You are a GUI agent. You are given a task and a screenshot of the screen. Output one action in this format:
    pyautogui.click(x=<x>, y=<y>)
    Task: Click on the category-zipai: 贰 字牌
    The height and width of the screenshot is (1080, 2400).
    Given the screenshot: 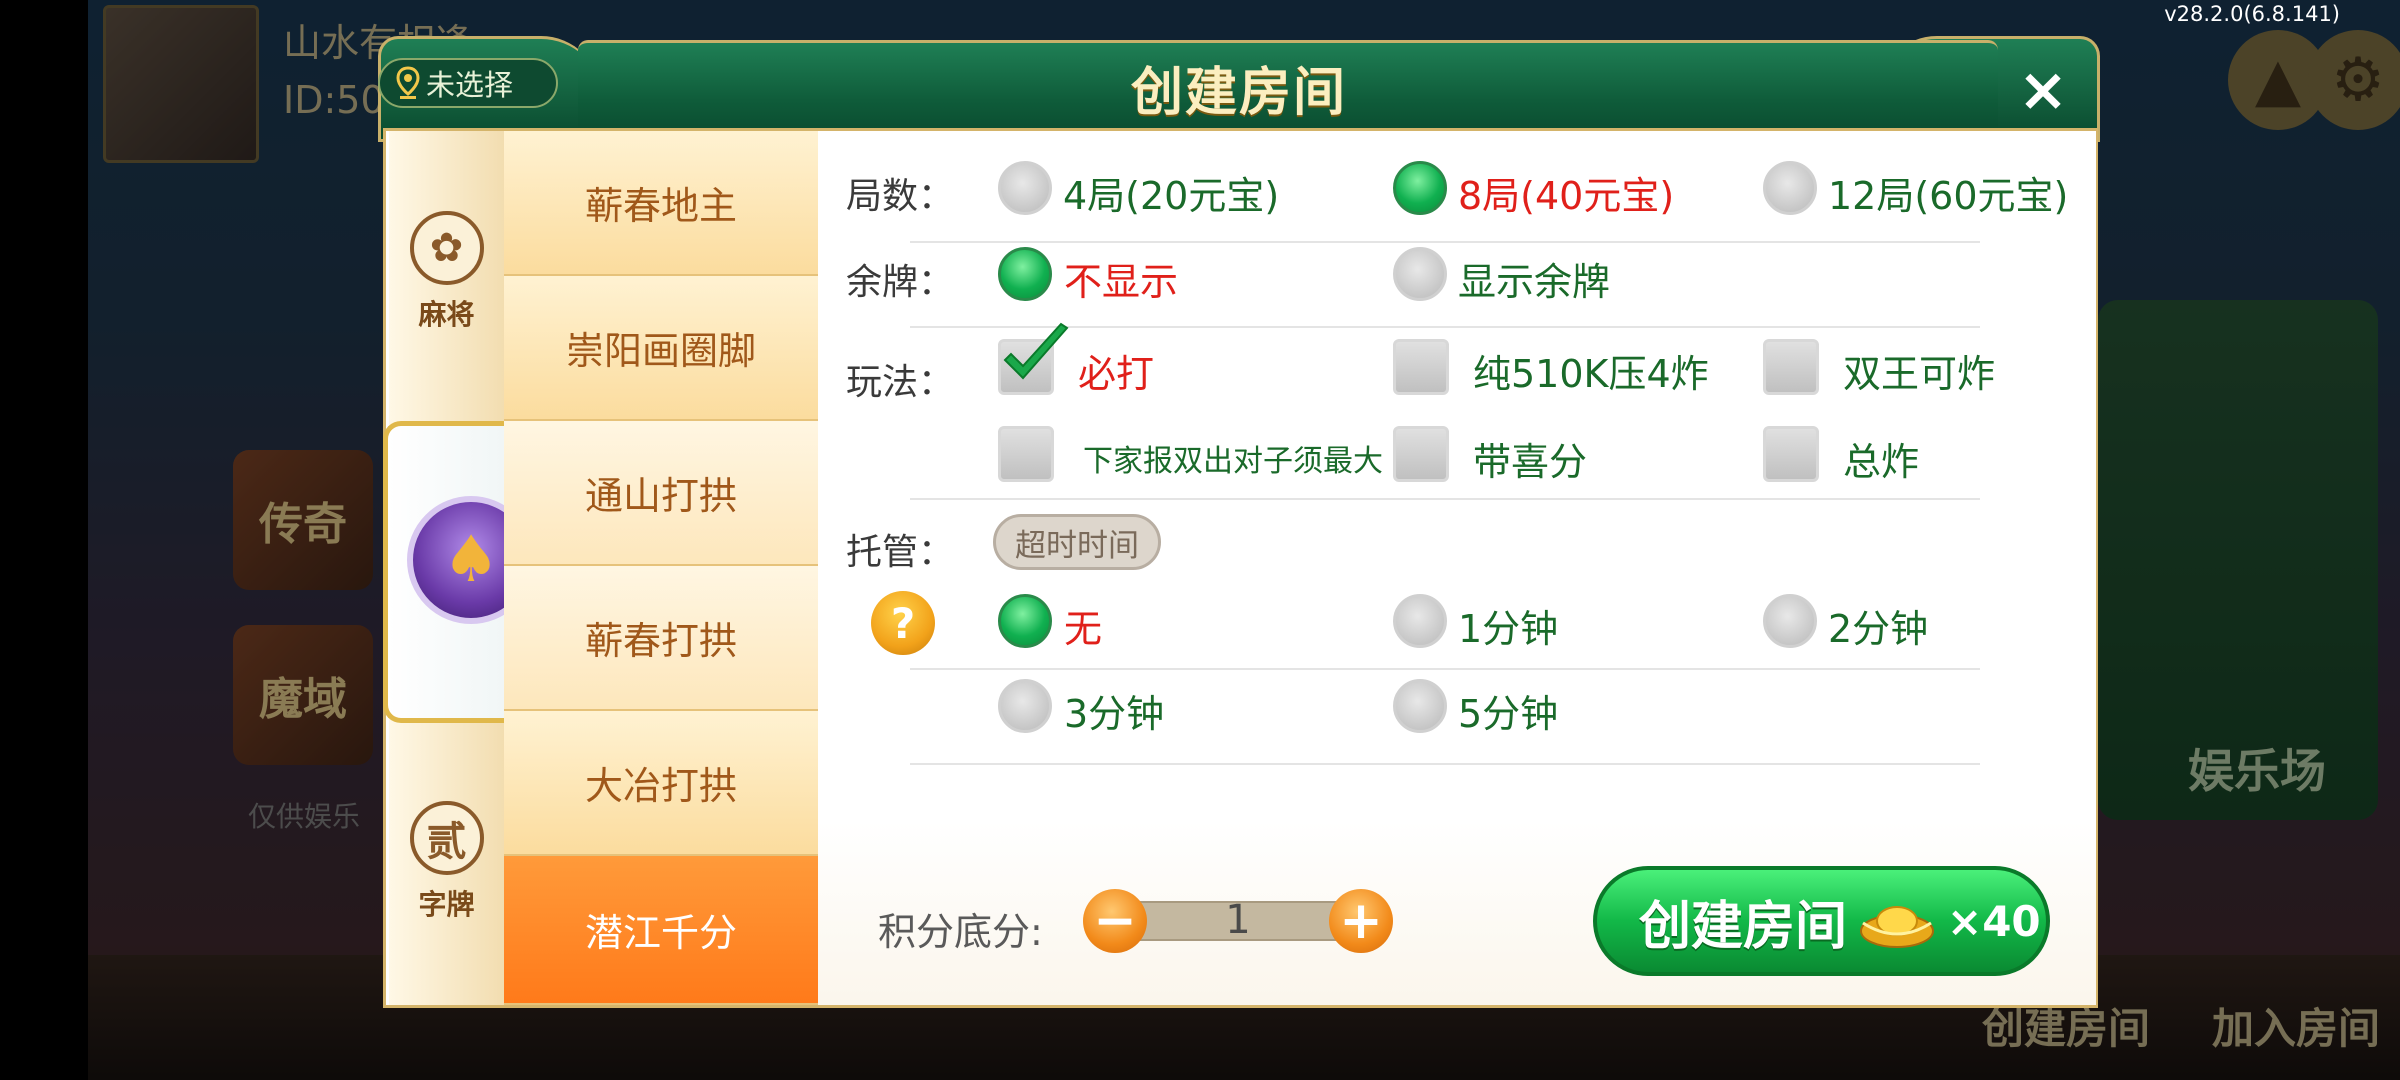 What is the action you would take?
    pyautogui.click(x=446, y=862)
    